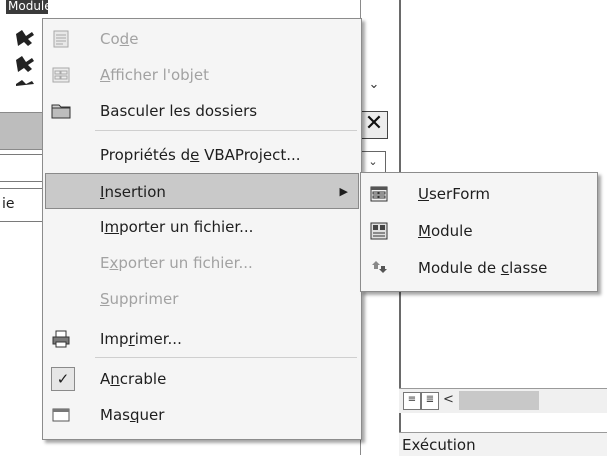 The height and width of the screenshot is (457, 607). Describe the element at coordinates (374, 125) in the screenshot. I see `close-button: ✕` at that location.